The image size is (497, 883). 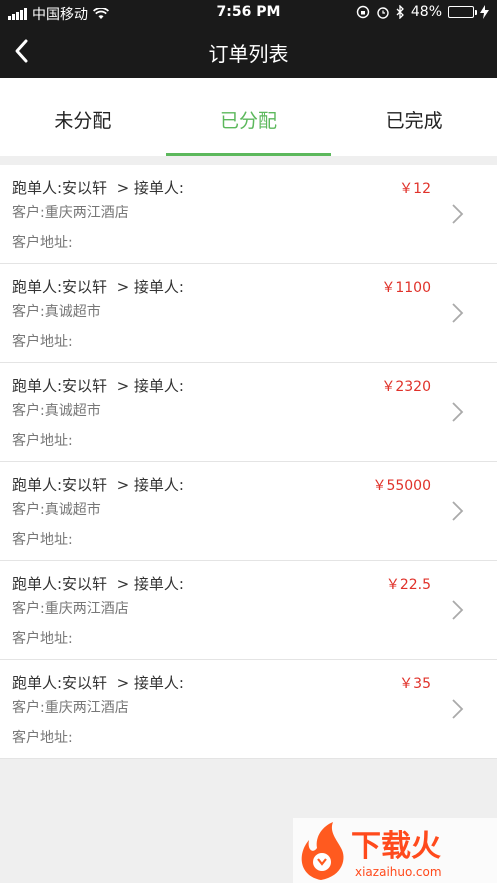 What do you see at coordinates (408, 585) in the screenshot?
I see `order-price: ￥22.5` at bounding box center [408, 585].